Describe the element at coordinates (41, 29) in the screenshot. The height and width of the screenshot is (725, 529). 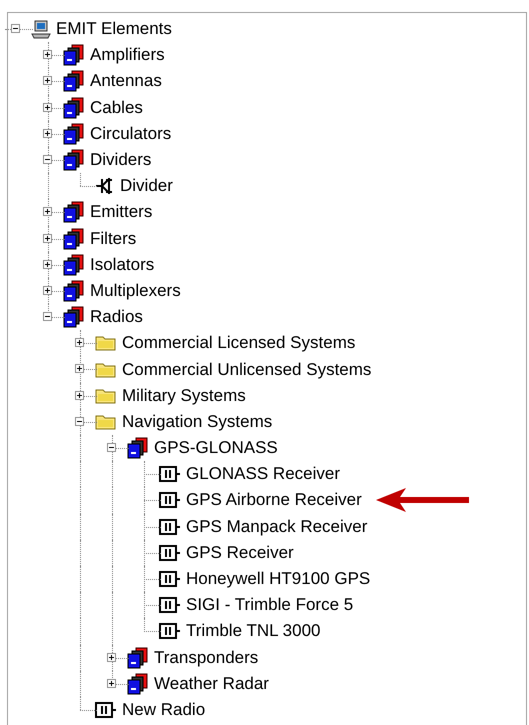
I see `computer-icon` at that location.